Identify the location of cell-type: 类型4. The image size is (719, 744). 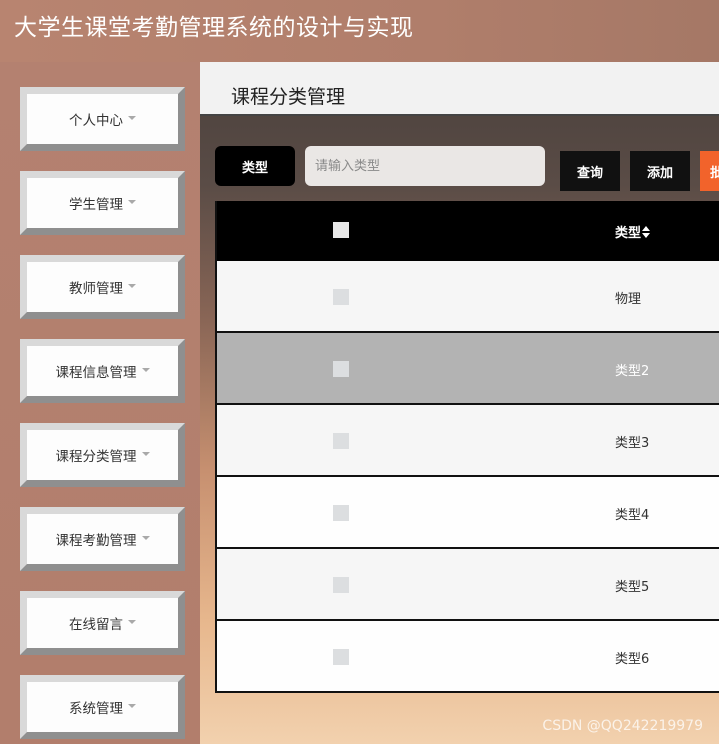
(632, 515).